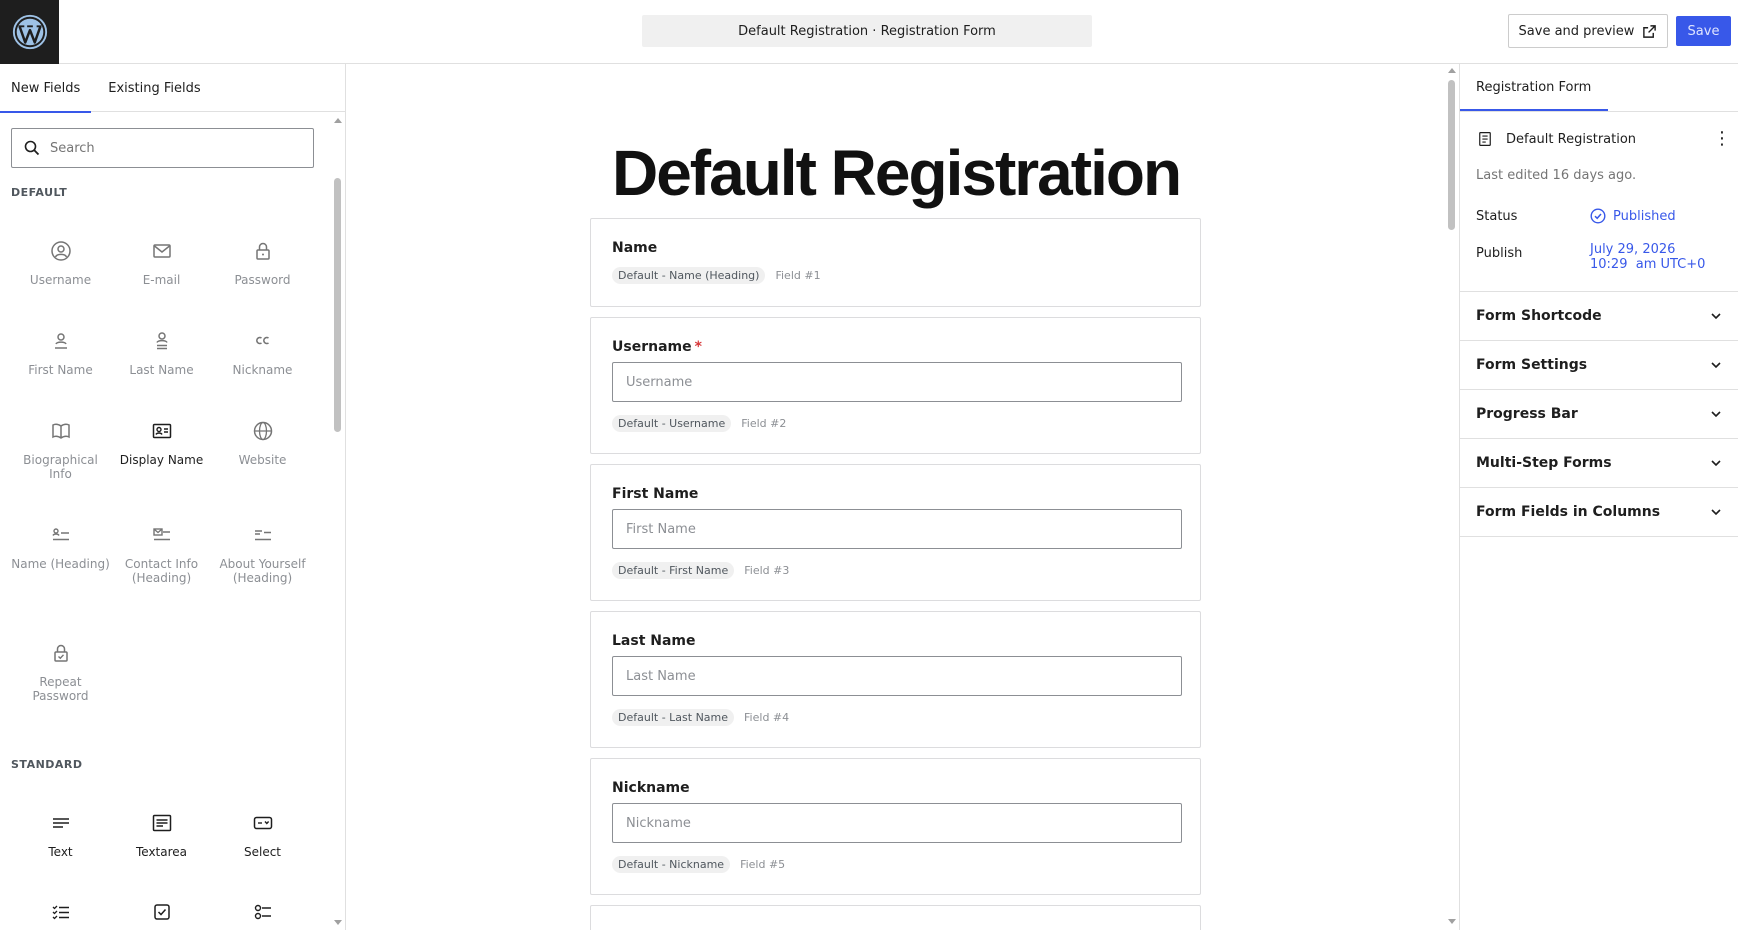  I want to click on field-item-email: E-mail, so click(161, 263).